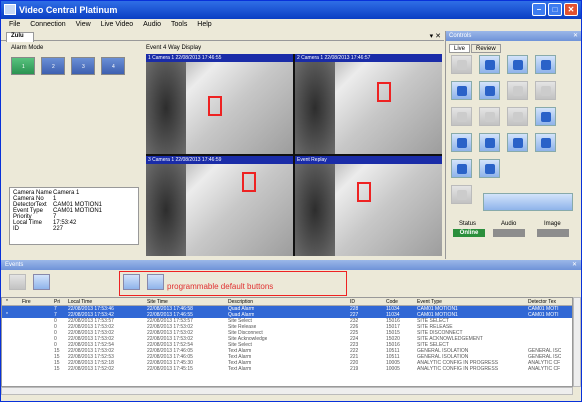 This screenshot has width=582, height=402. What do you see at coordinates (513, 36) in the screenshot?
I see `controls-header: Controls ✕` at bounding box center [513, 36].